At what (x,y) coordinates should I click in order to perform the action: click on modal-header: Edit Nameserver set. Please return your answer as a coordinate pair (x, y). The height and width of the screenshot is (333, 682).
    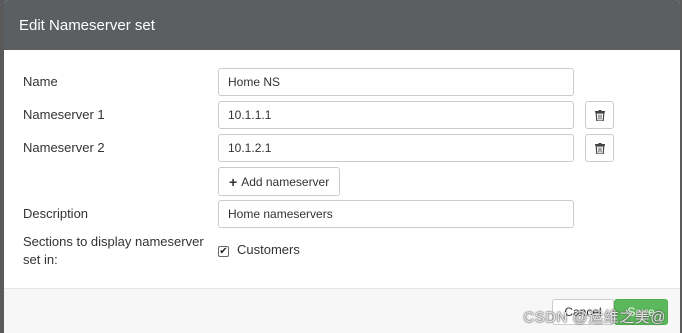
    Looking at the image, I should click on (342, 25).